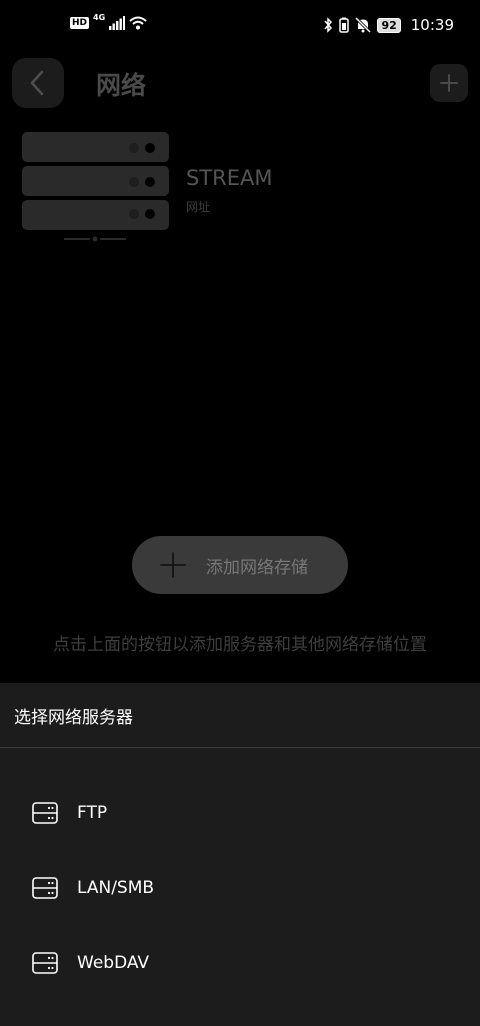  I want to click on wifi-icon, so click(138, 23).